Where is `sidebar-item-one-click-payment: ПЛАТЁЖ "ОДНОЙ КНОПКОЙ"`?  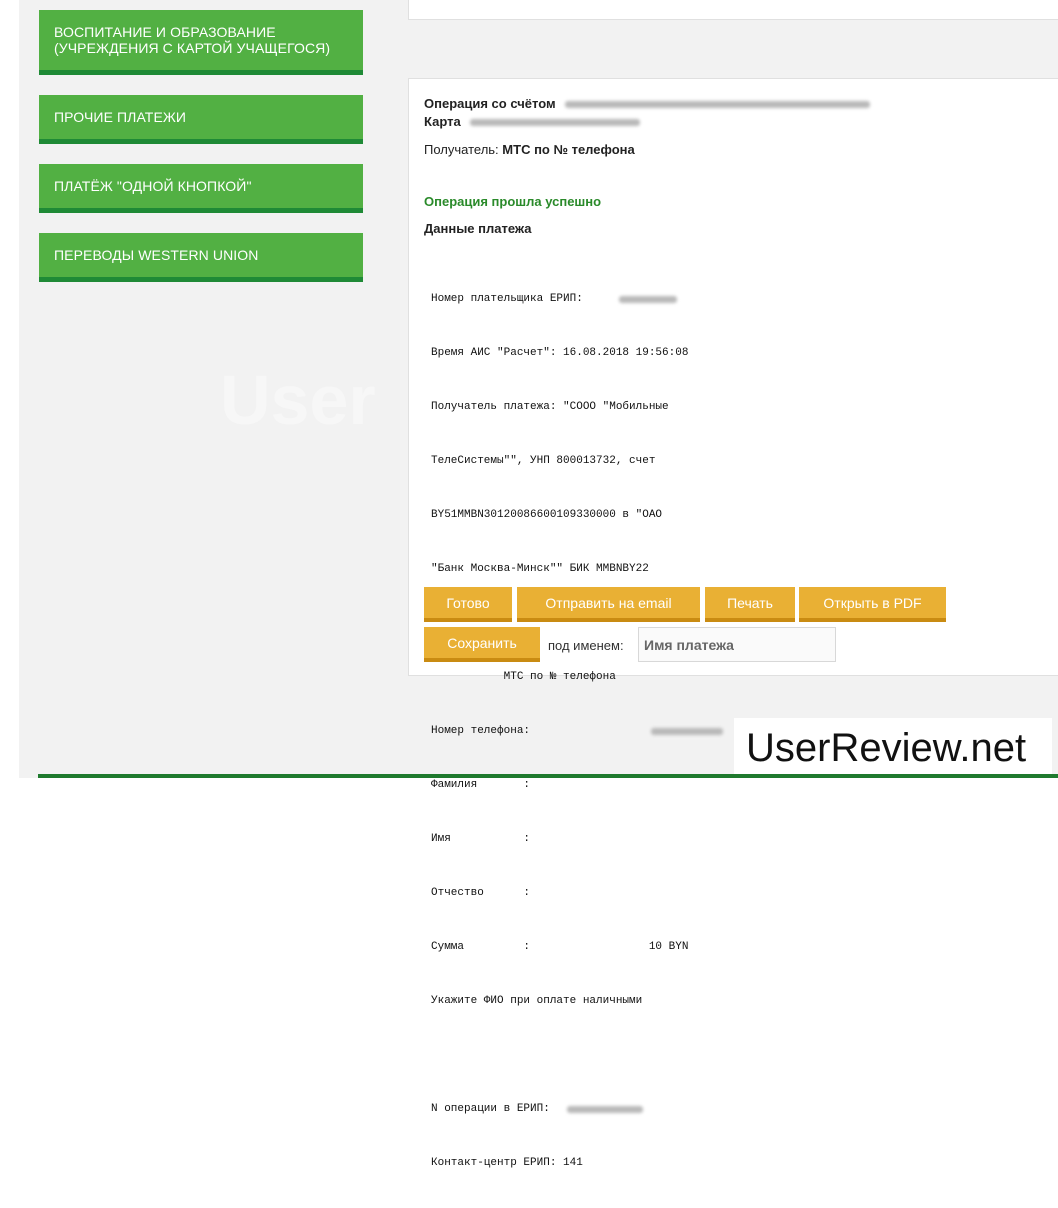 sidebar-item-one-click-payment: ПЛАТЁЖ "ОДНОЙ КНОПКОЙ" is located at coordinates (201, 188).